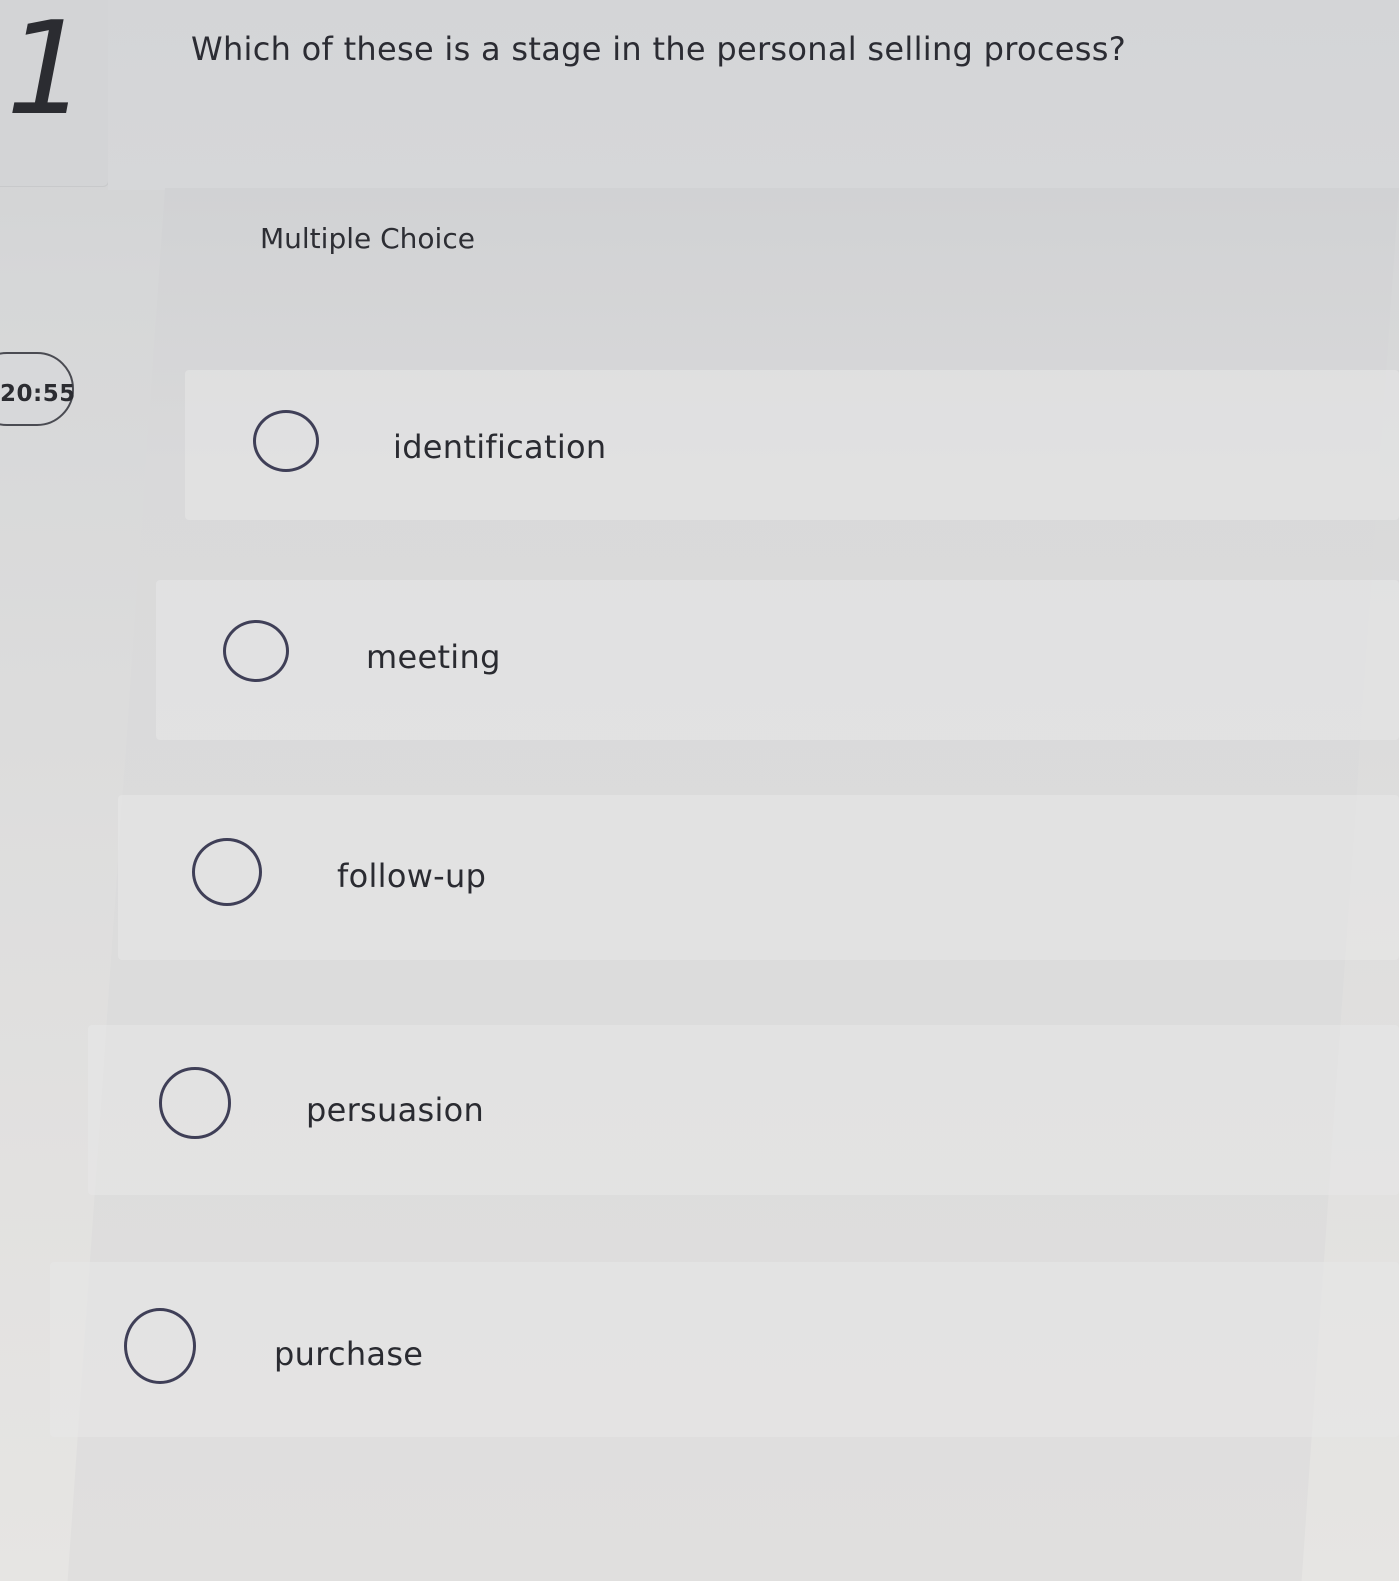 The image size is (1399, 1581). I want to click on choice-label: purchase, so click(349, 1354).